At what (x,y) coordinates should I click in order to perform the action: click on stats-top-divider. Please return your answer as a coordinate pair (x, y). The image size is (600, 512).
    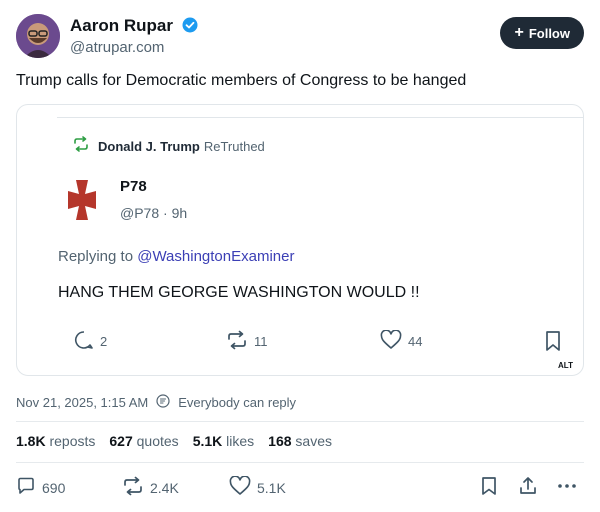
    Looking at the image, I should click on (300, 421).